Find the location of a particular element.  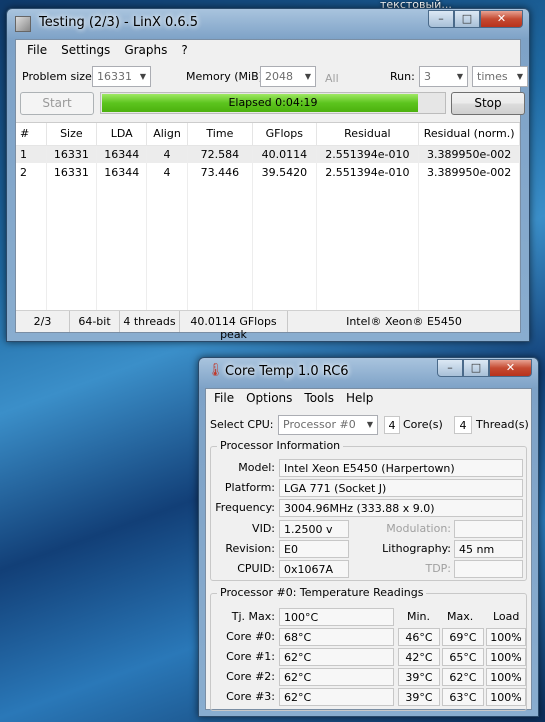

table-cell: 39.5420 is located at coordinates (284, 172).